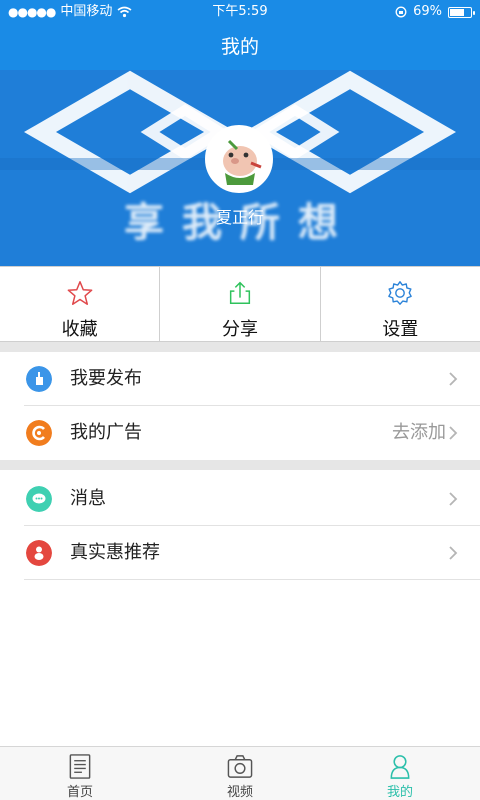 The width and height of the screenshot is (480, 800). Describe the element at coordinates (115, 552) in the screenshot. I see `menu-item-label: 真实惠推荐` at that location.